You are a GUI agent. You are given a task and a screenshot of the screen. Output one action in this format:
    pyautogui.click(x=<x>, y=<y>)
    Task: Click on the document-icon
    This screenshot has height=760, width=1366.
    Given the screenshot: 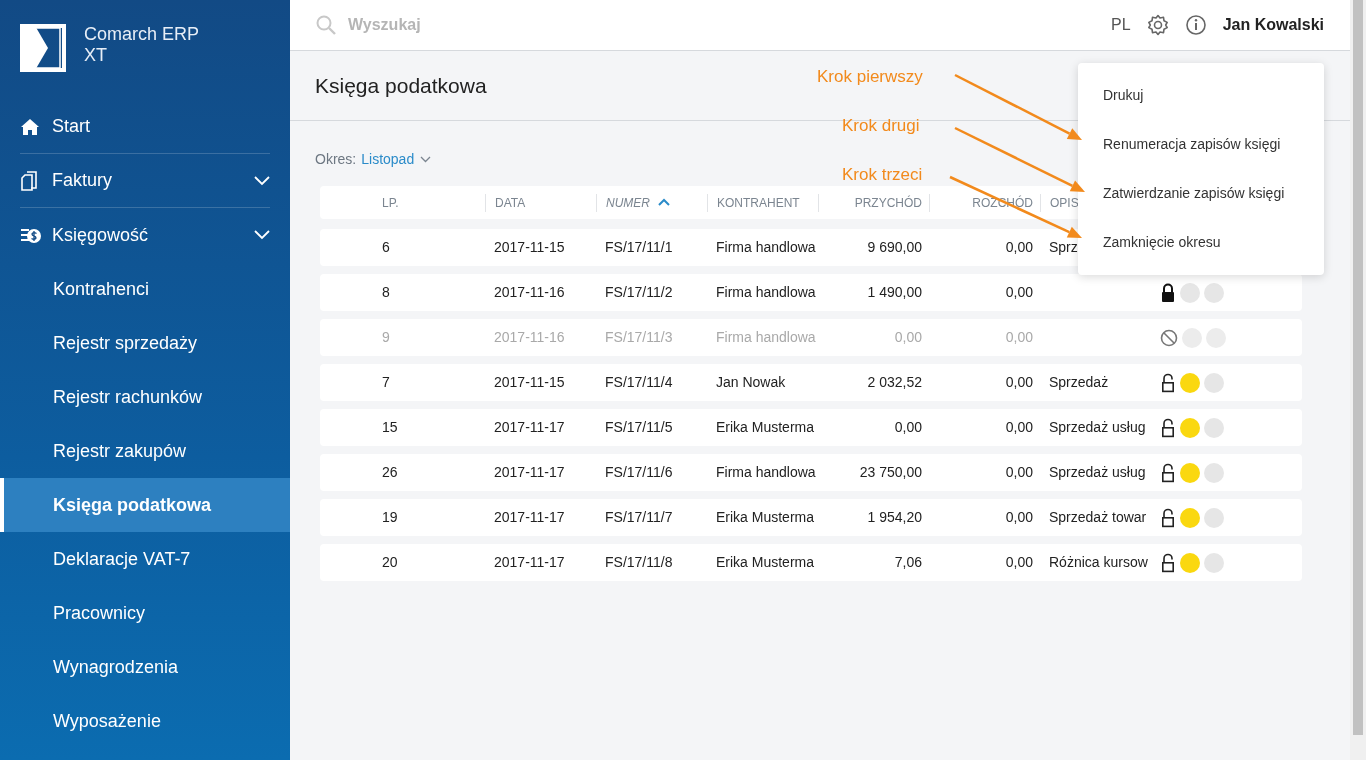 What is the action you would take?
    pyautogui.click(x=29, y=180)
    